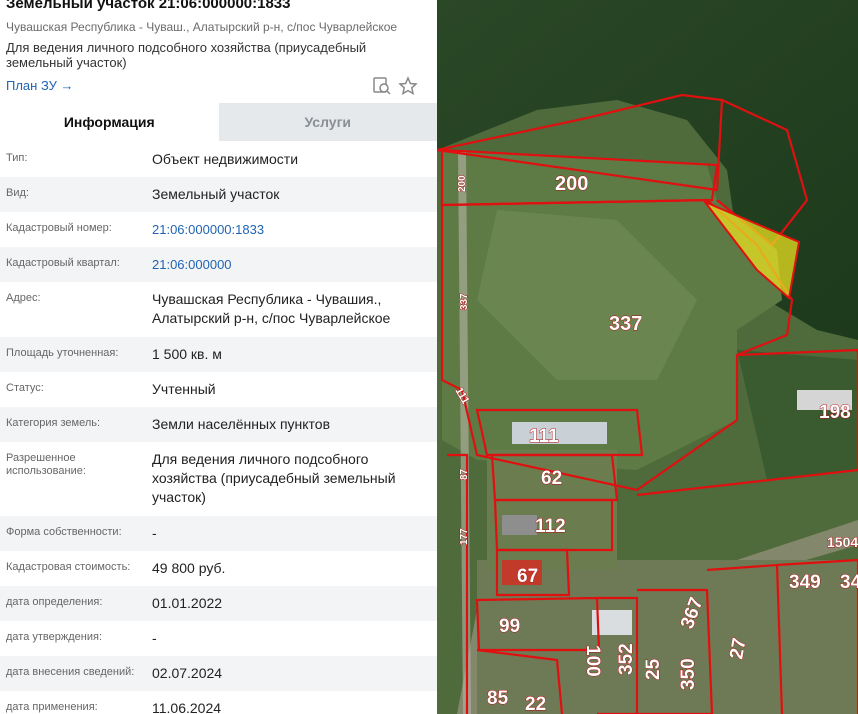 The image size is (858, 714). I want to click on row-label: дата внесения сведений:, so click(70, 672).